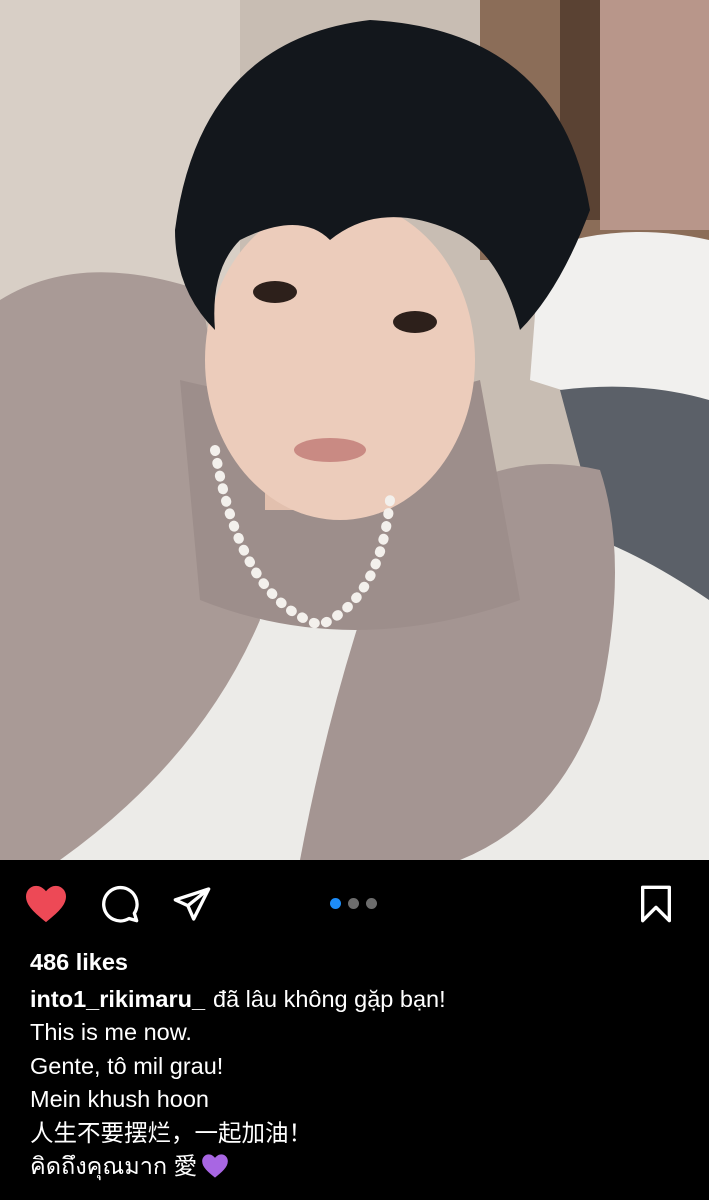  Describe the element at coordinates (114, 1166) in the screenshot. I see `caption-text: คิดถึงคุณมาก 愛` at that location.